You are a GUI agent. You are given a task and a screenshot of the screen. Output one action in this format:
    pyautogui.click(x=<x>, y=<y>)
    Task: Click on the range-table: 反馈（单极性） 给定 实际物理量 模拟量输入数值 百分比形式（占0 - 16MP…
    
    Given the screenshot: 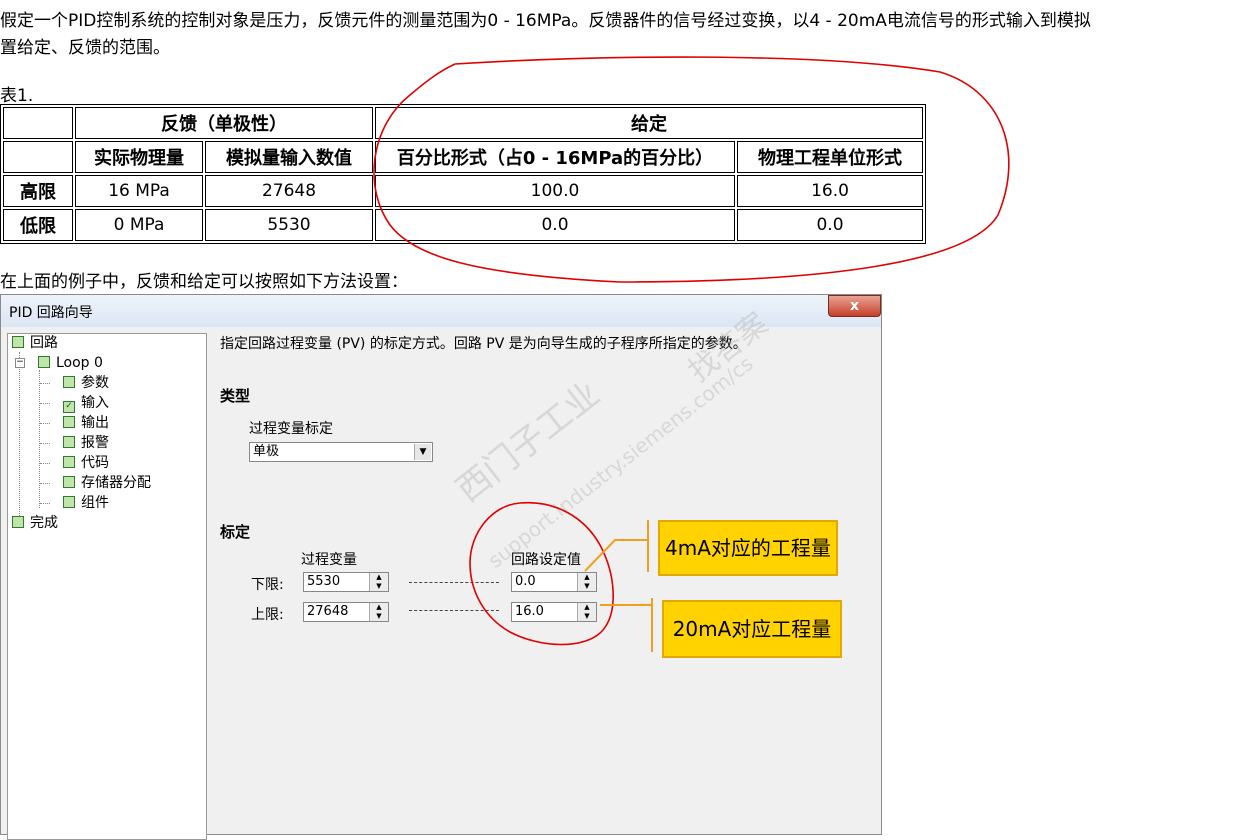 What is the action you would take?
    pyautogui.click(x=463, y=174)
    